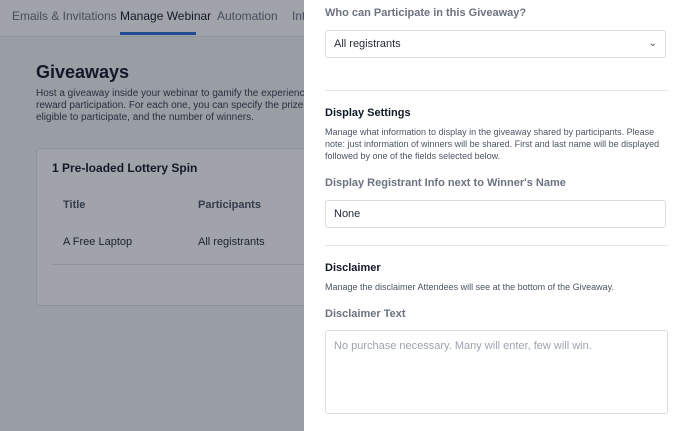 The image size is (688, 431). What do you see at coordinates (353, 268) in the screenshot?
I see `disclaimer-heading: Disclaimer` at bounding box center [353, 268].